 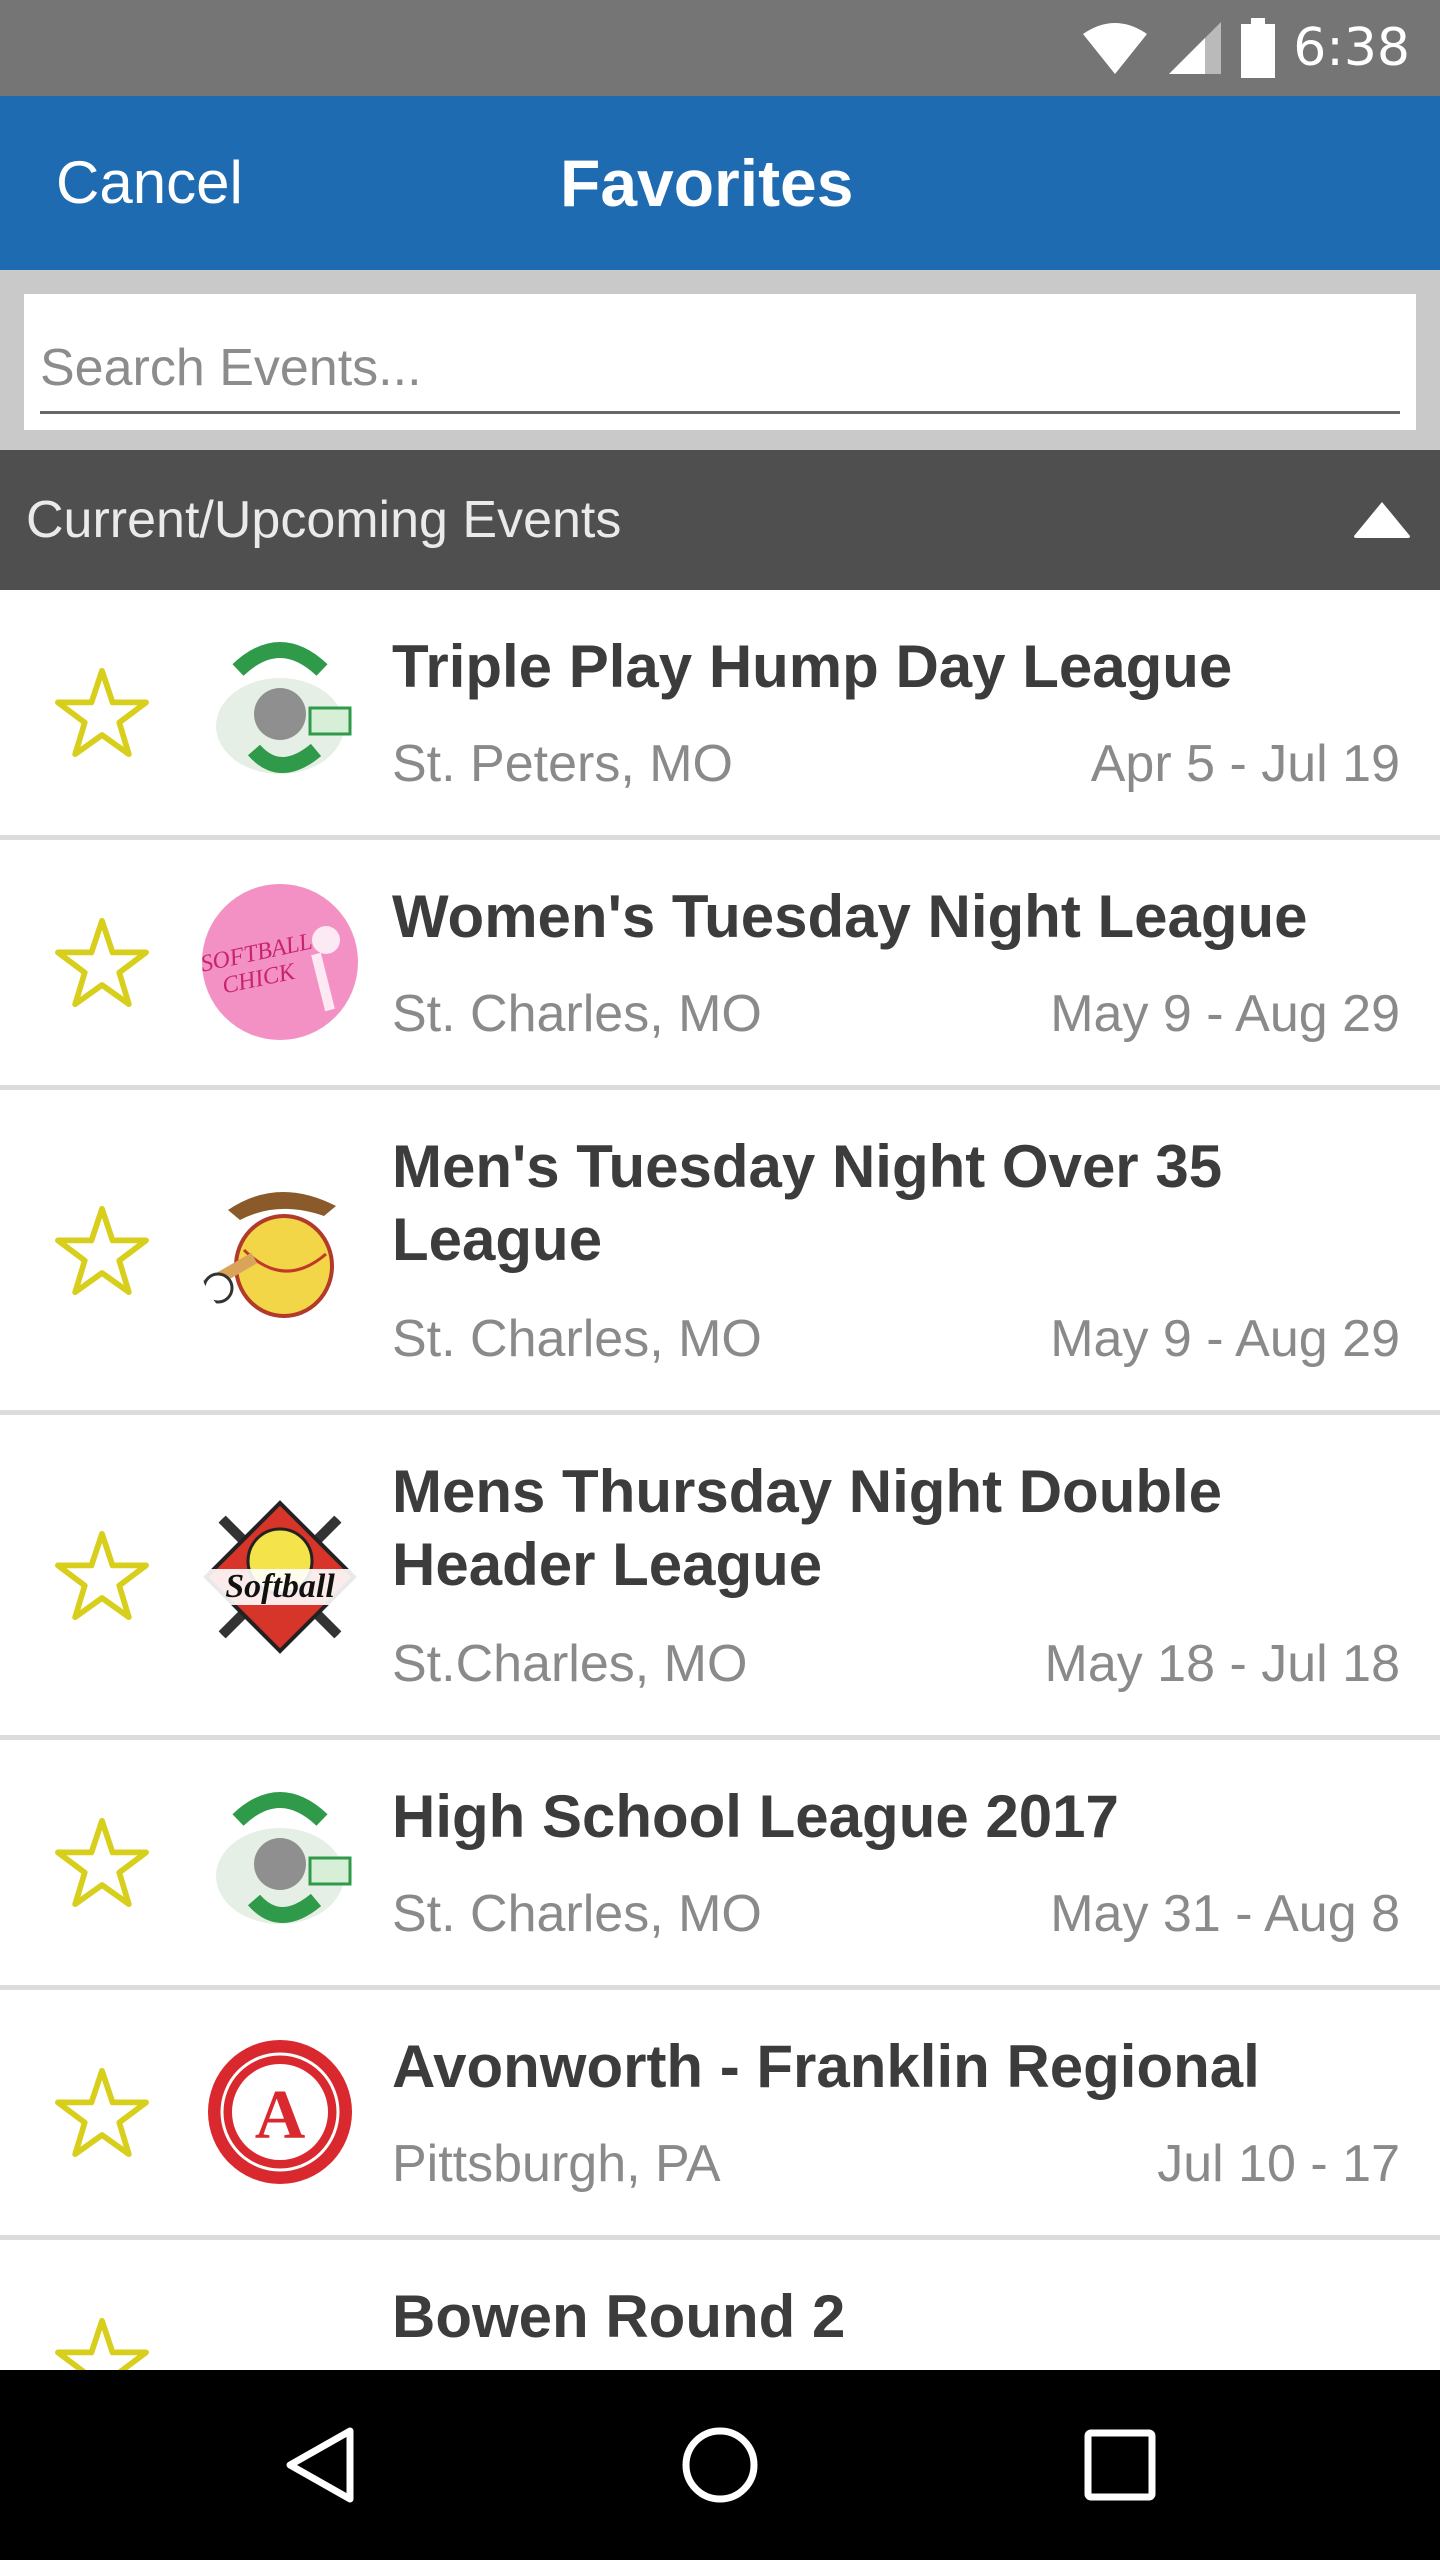 I want to click on event-name: Women's Tuesday Night League, so click(x=850, y=916).